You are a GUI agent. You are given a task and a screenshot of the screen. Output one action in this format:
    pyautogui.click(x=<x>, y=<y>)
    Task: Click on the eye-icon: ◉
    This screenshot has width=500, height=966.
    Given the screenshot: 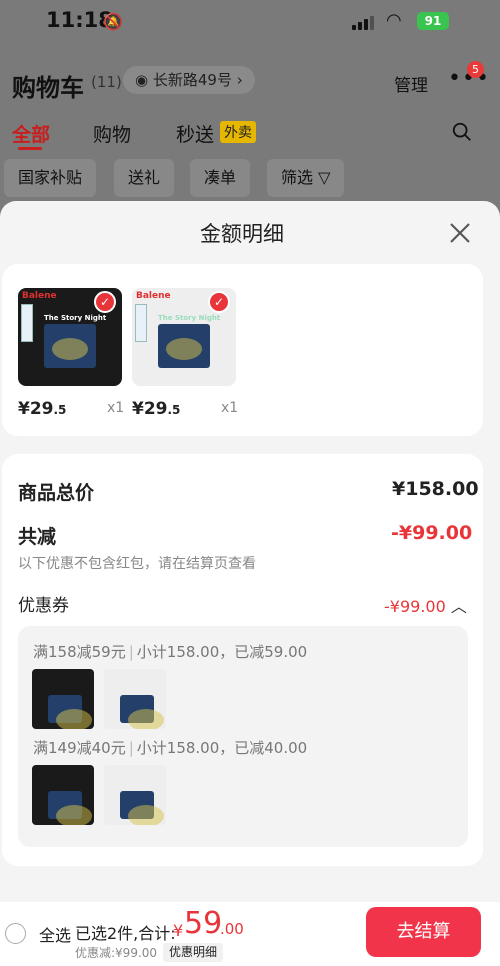 What is the action you would take?
    pyautogui.click(x=142, y=80)
    